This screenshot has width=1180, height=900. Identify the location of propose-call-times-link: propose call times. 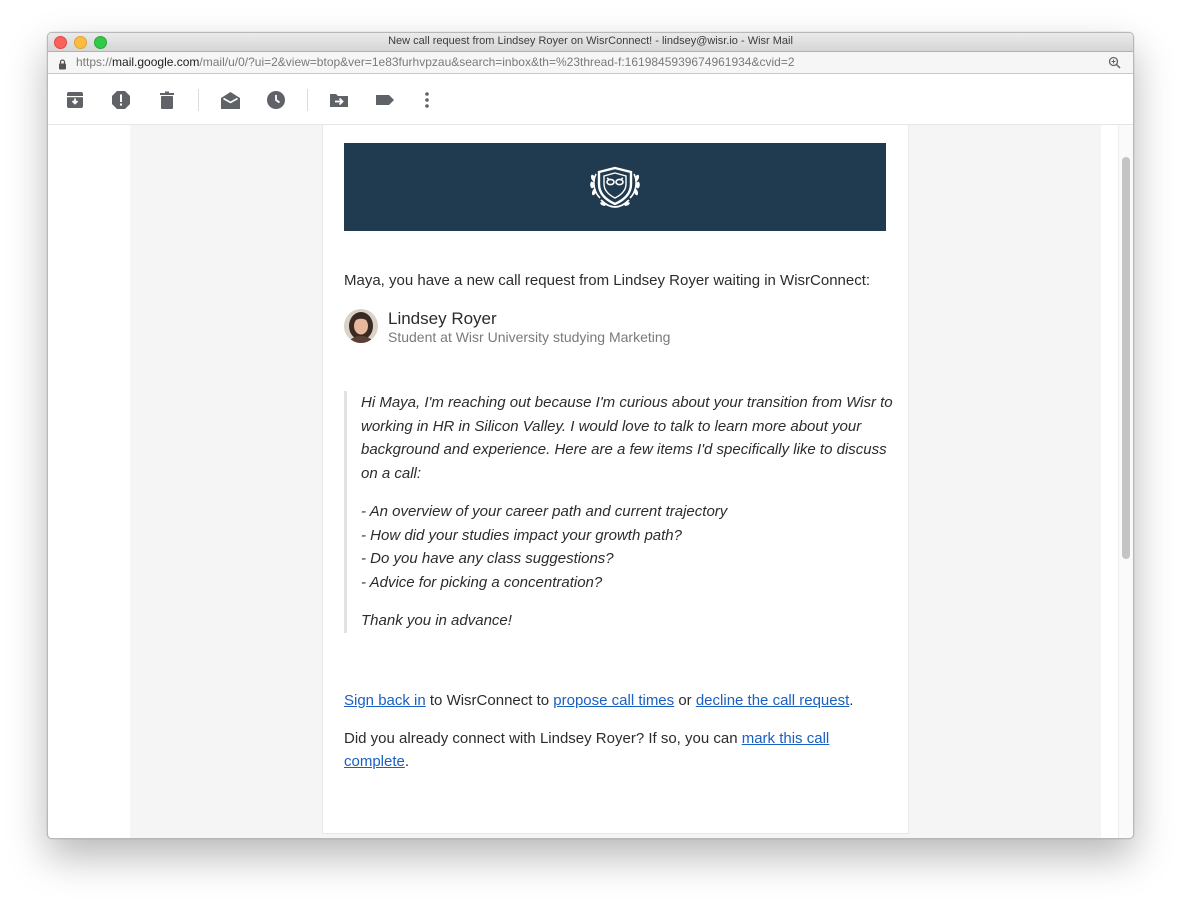
(613, 700).